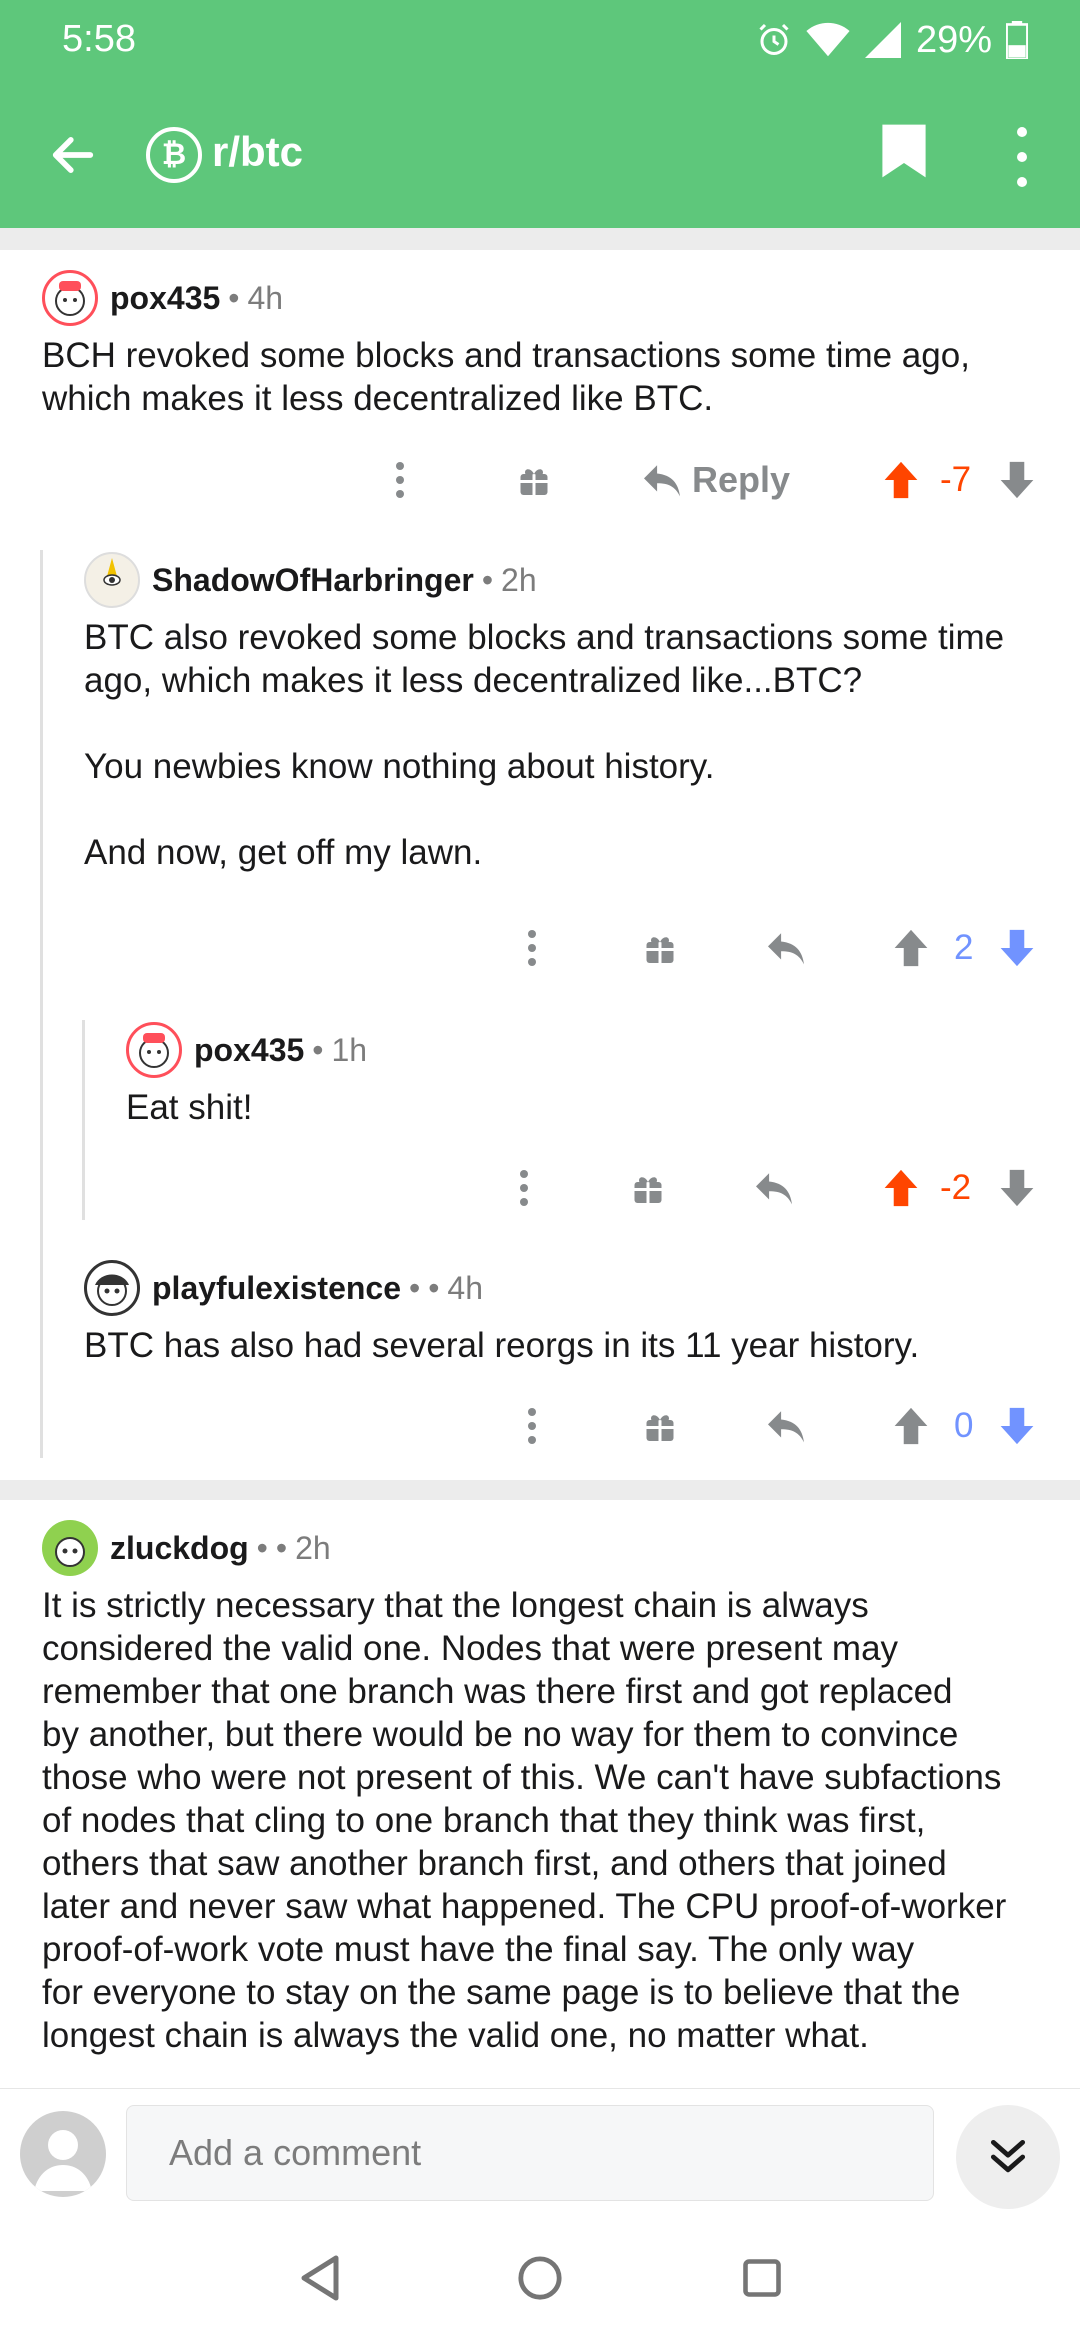  What do you see at coordinates (540, 239) in the screenshot?
I see `top-divider` at bounding box center [540, 239].